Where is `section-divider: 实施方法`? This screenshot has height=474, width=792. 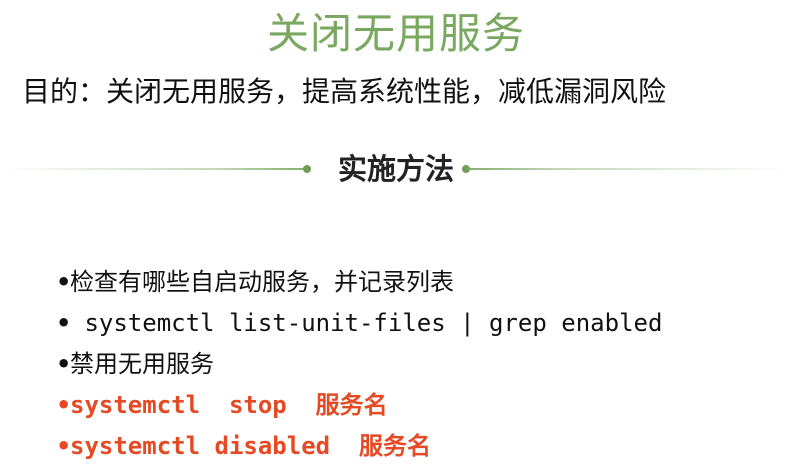 section-divider: 实施方法 is located at coordinates (396, 170).